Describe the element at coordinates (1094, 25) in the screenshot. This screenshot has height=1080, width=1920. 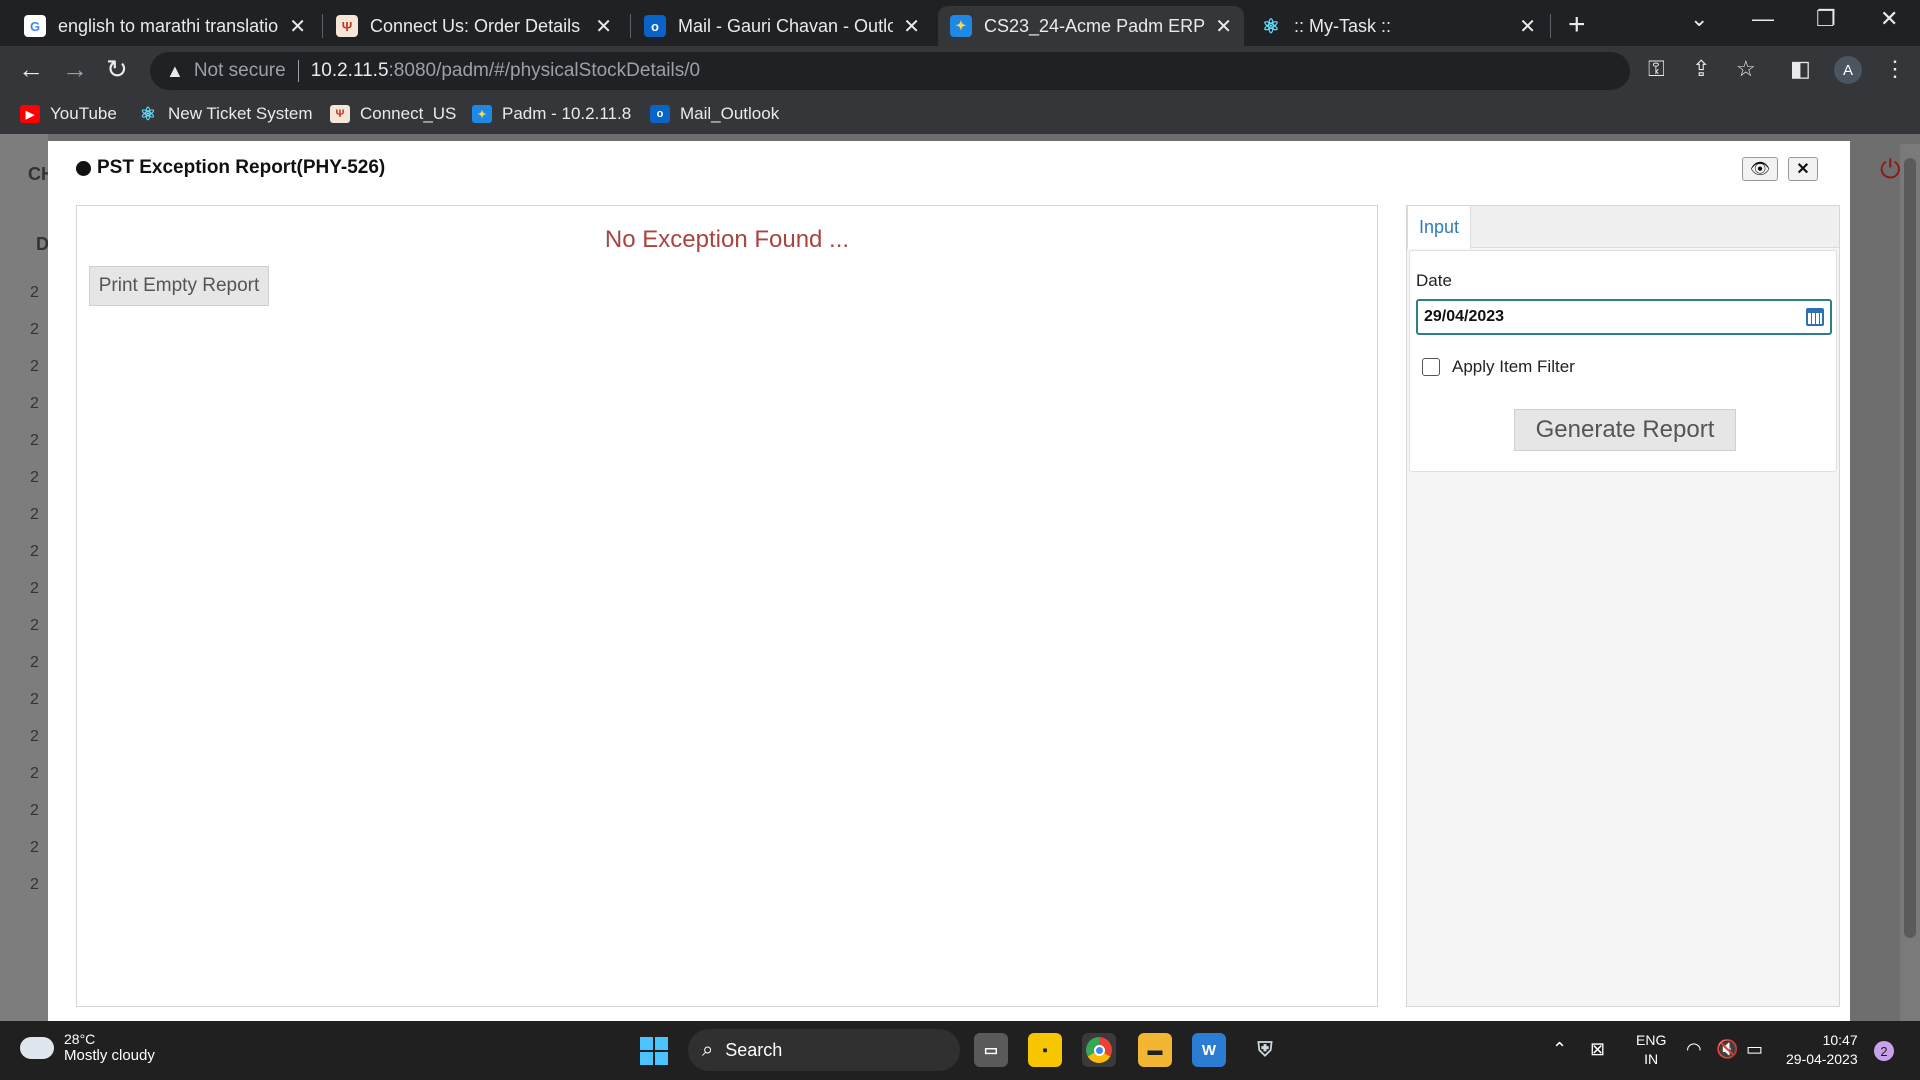
I see `tab-title: CS23_24-Acme Padm ERP Plat` at that location.